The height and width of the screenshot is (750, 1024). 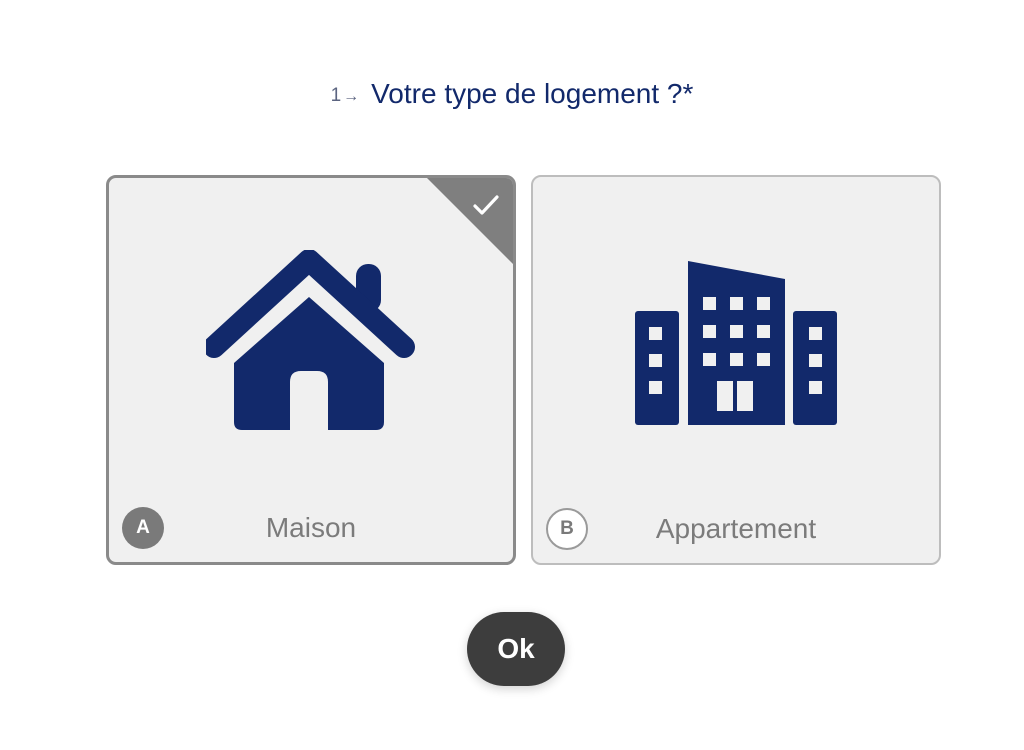 I want to click on house-icon, so click(x=310, y=340).